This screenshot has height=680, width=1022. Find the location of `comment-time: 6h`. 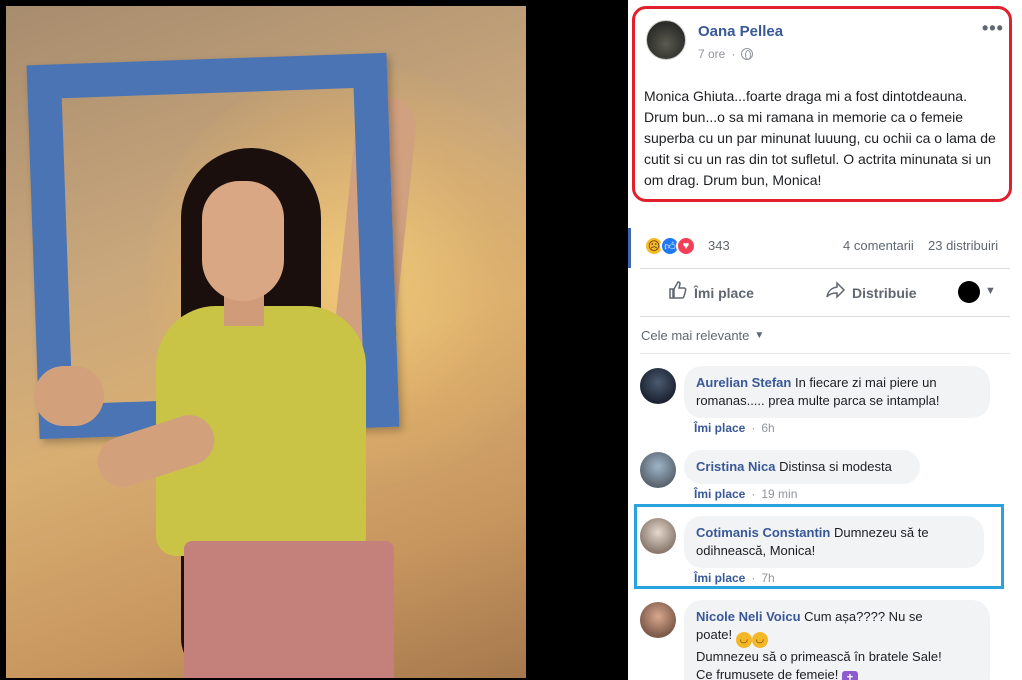

comment-time: 6h is located at coordinates (767, 428).